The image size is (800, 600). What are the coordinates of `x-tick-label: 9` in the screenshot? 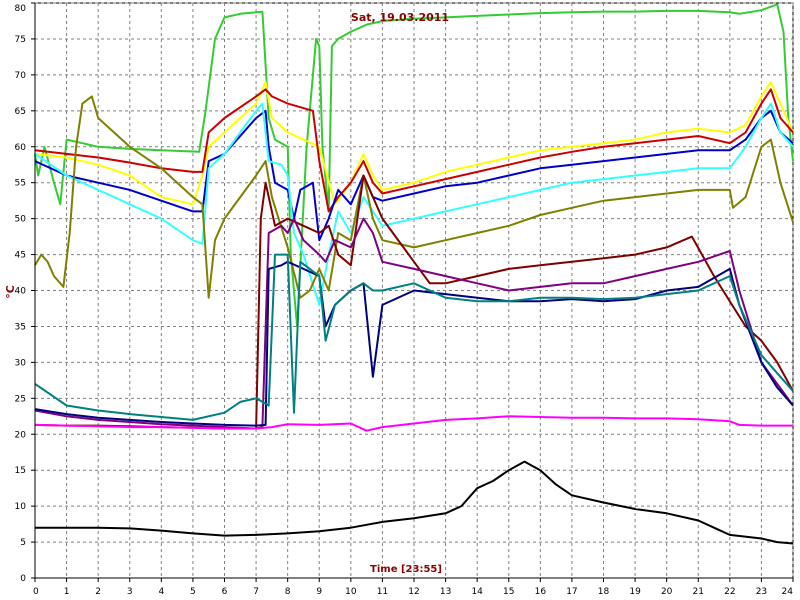 It's located at (319, 592).